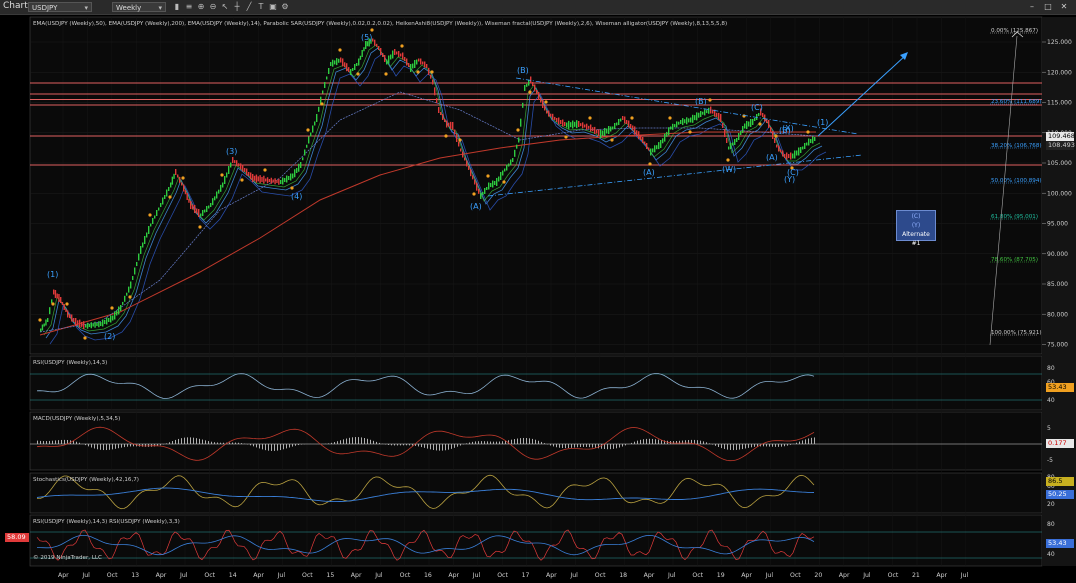 The height and width of the screenshot is (583, 1076). Describe the element at coordinates (822, 122) in the screenshot. I see `wave-label: (1)` at that location.